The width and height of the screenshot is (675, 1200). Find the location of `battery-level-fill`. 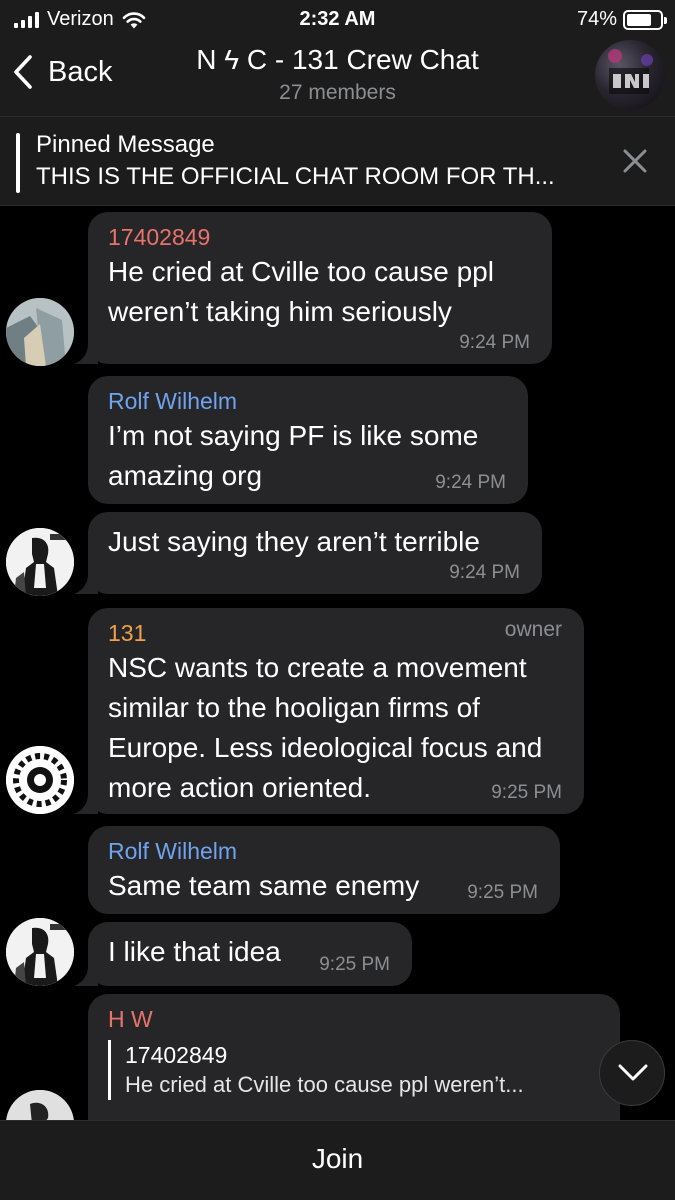

battery-level-fill is located at coordinates (639, 19).